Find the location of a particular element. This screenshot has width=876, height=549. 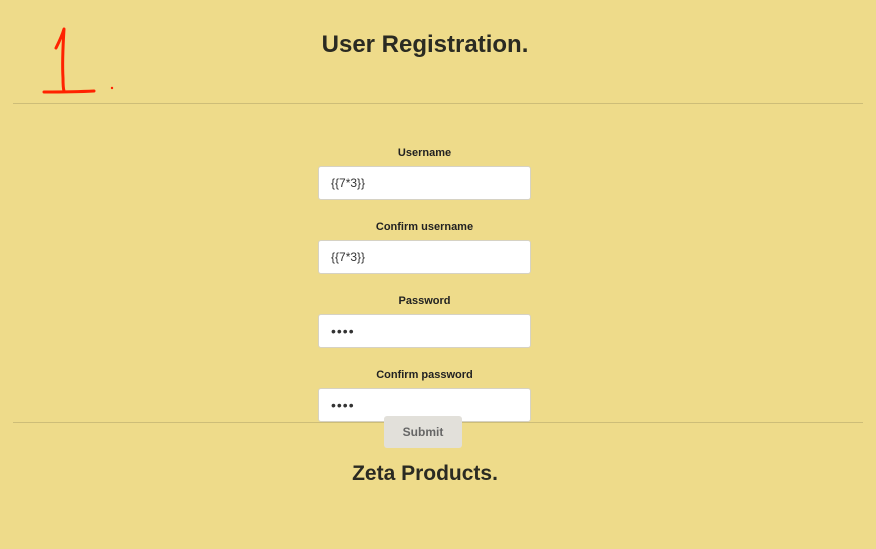

password-field-group: Password is located at coordinates (424, 321).